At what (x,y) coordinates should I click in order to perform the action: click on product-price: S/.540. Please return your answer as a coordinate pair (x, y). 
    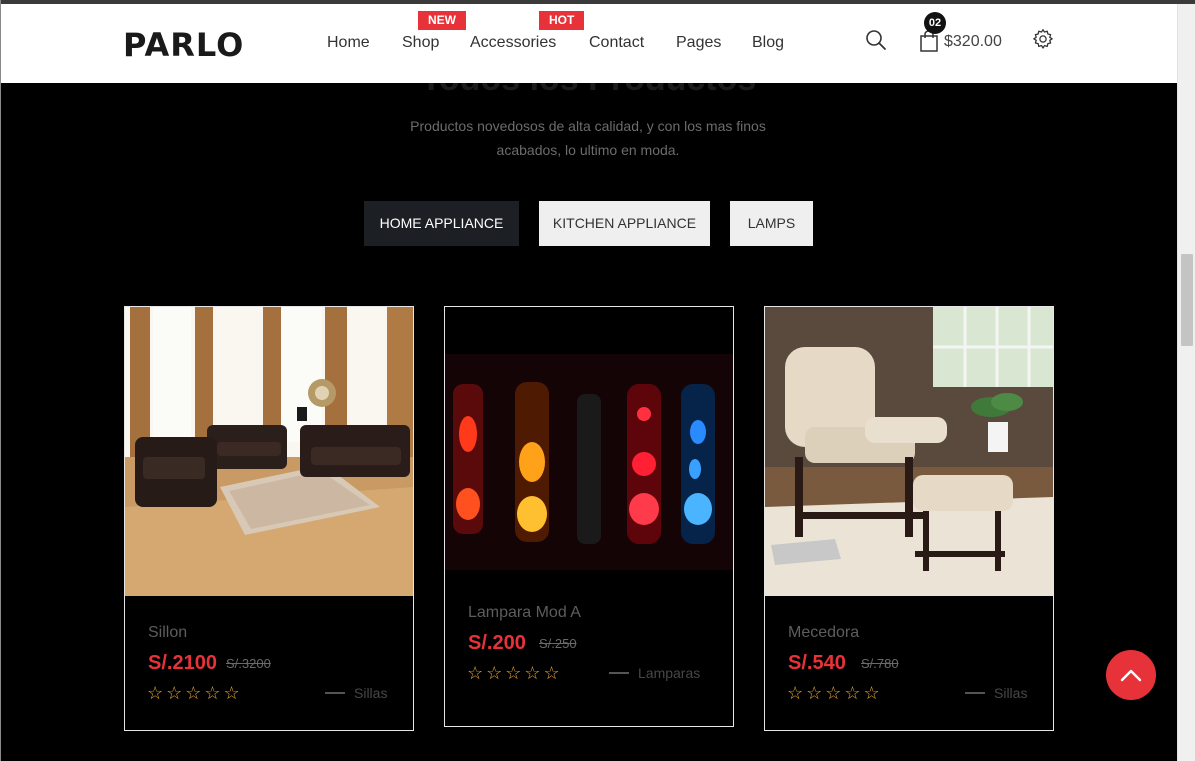
    Looking at the image, I should click on (817, 663).